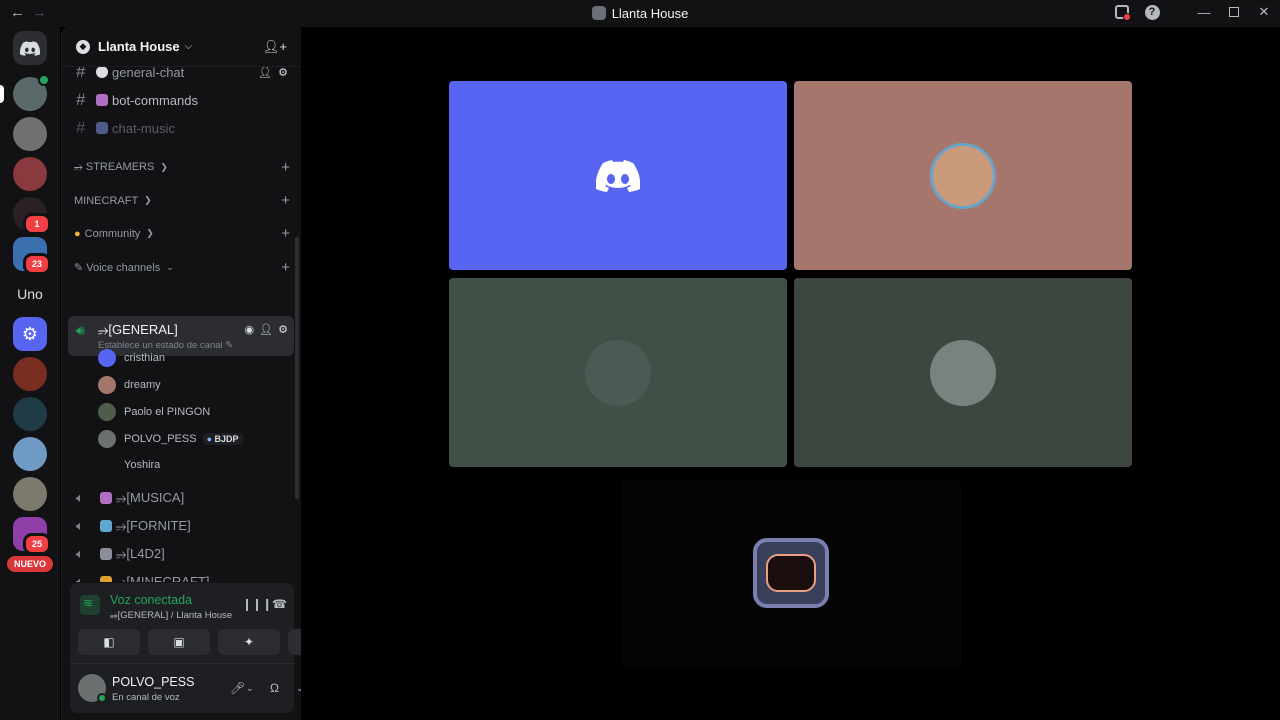  What do you see at coordinates (30, 564) in the screenshot?
I see `new-badge: NUEVO` at bounding box center [30, 564].